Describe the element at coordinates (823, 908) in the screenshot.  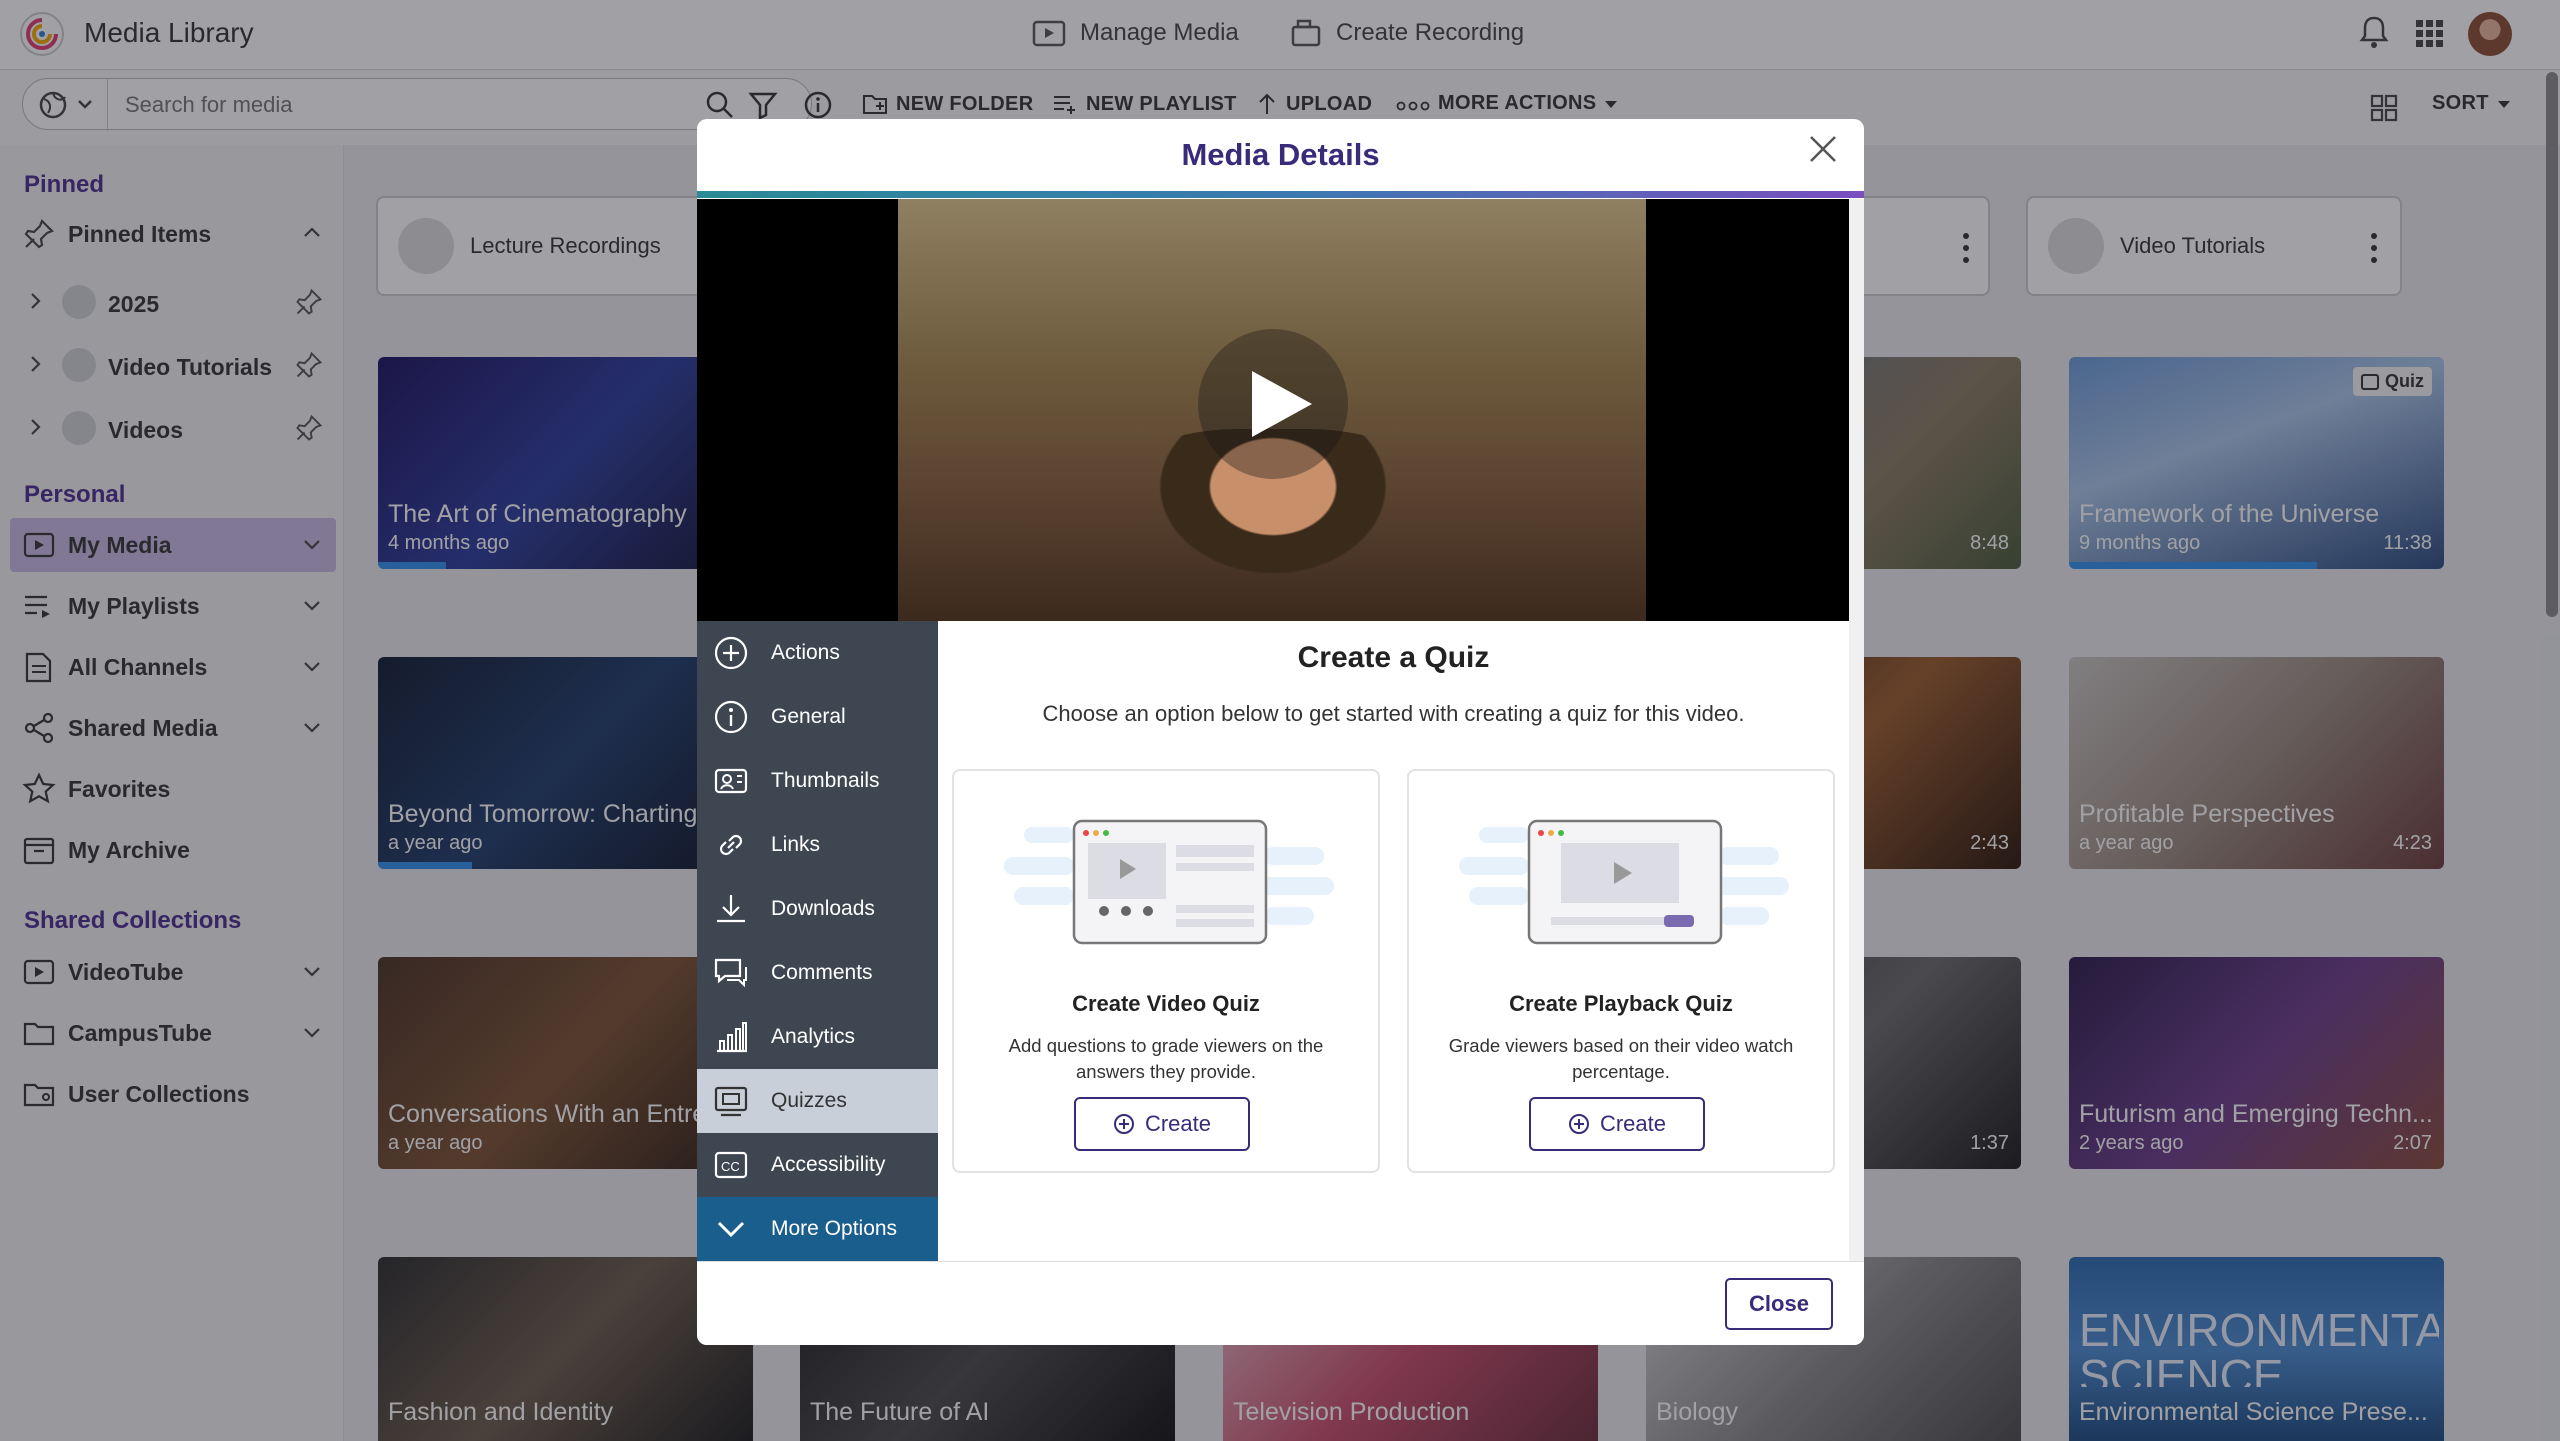
I see `tab-label: Downloads` at that location.